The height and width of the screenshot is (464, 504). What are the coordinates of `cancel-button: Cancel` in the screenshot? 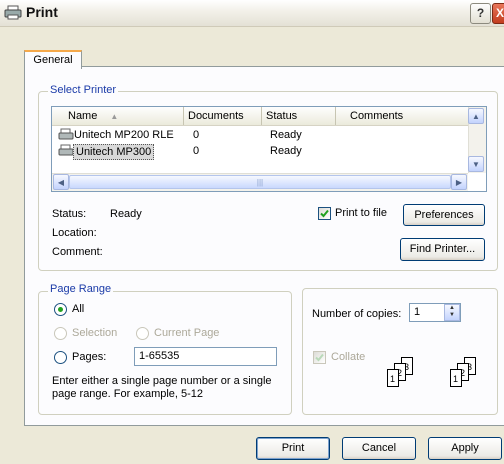 It's located at (379, 448).